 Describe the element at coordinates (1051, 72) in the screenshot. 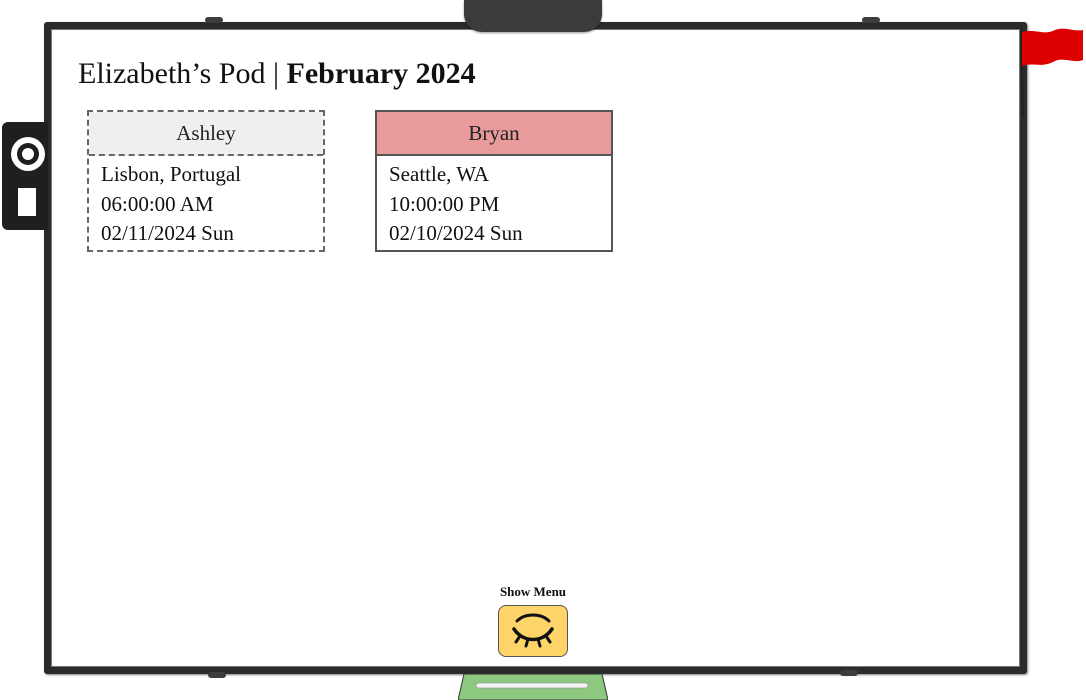

I see `red-flag-icon` at that location.